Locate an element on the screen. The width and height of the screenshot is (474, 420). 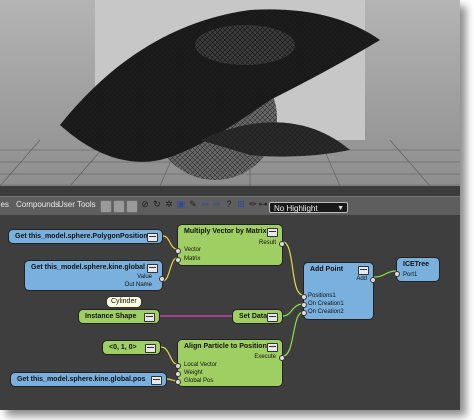
instance-shape-node: Instance Shape is located at coordinates (119, 316).